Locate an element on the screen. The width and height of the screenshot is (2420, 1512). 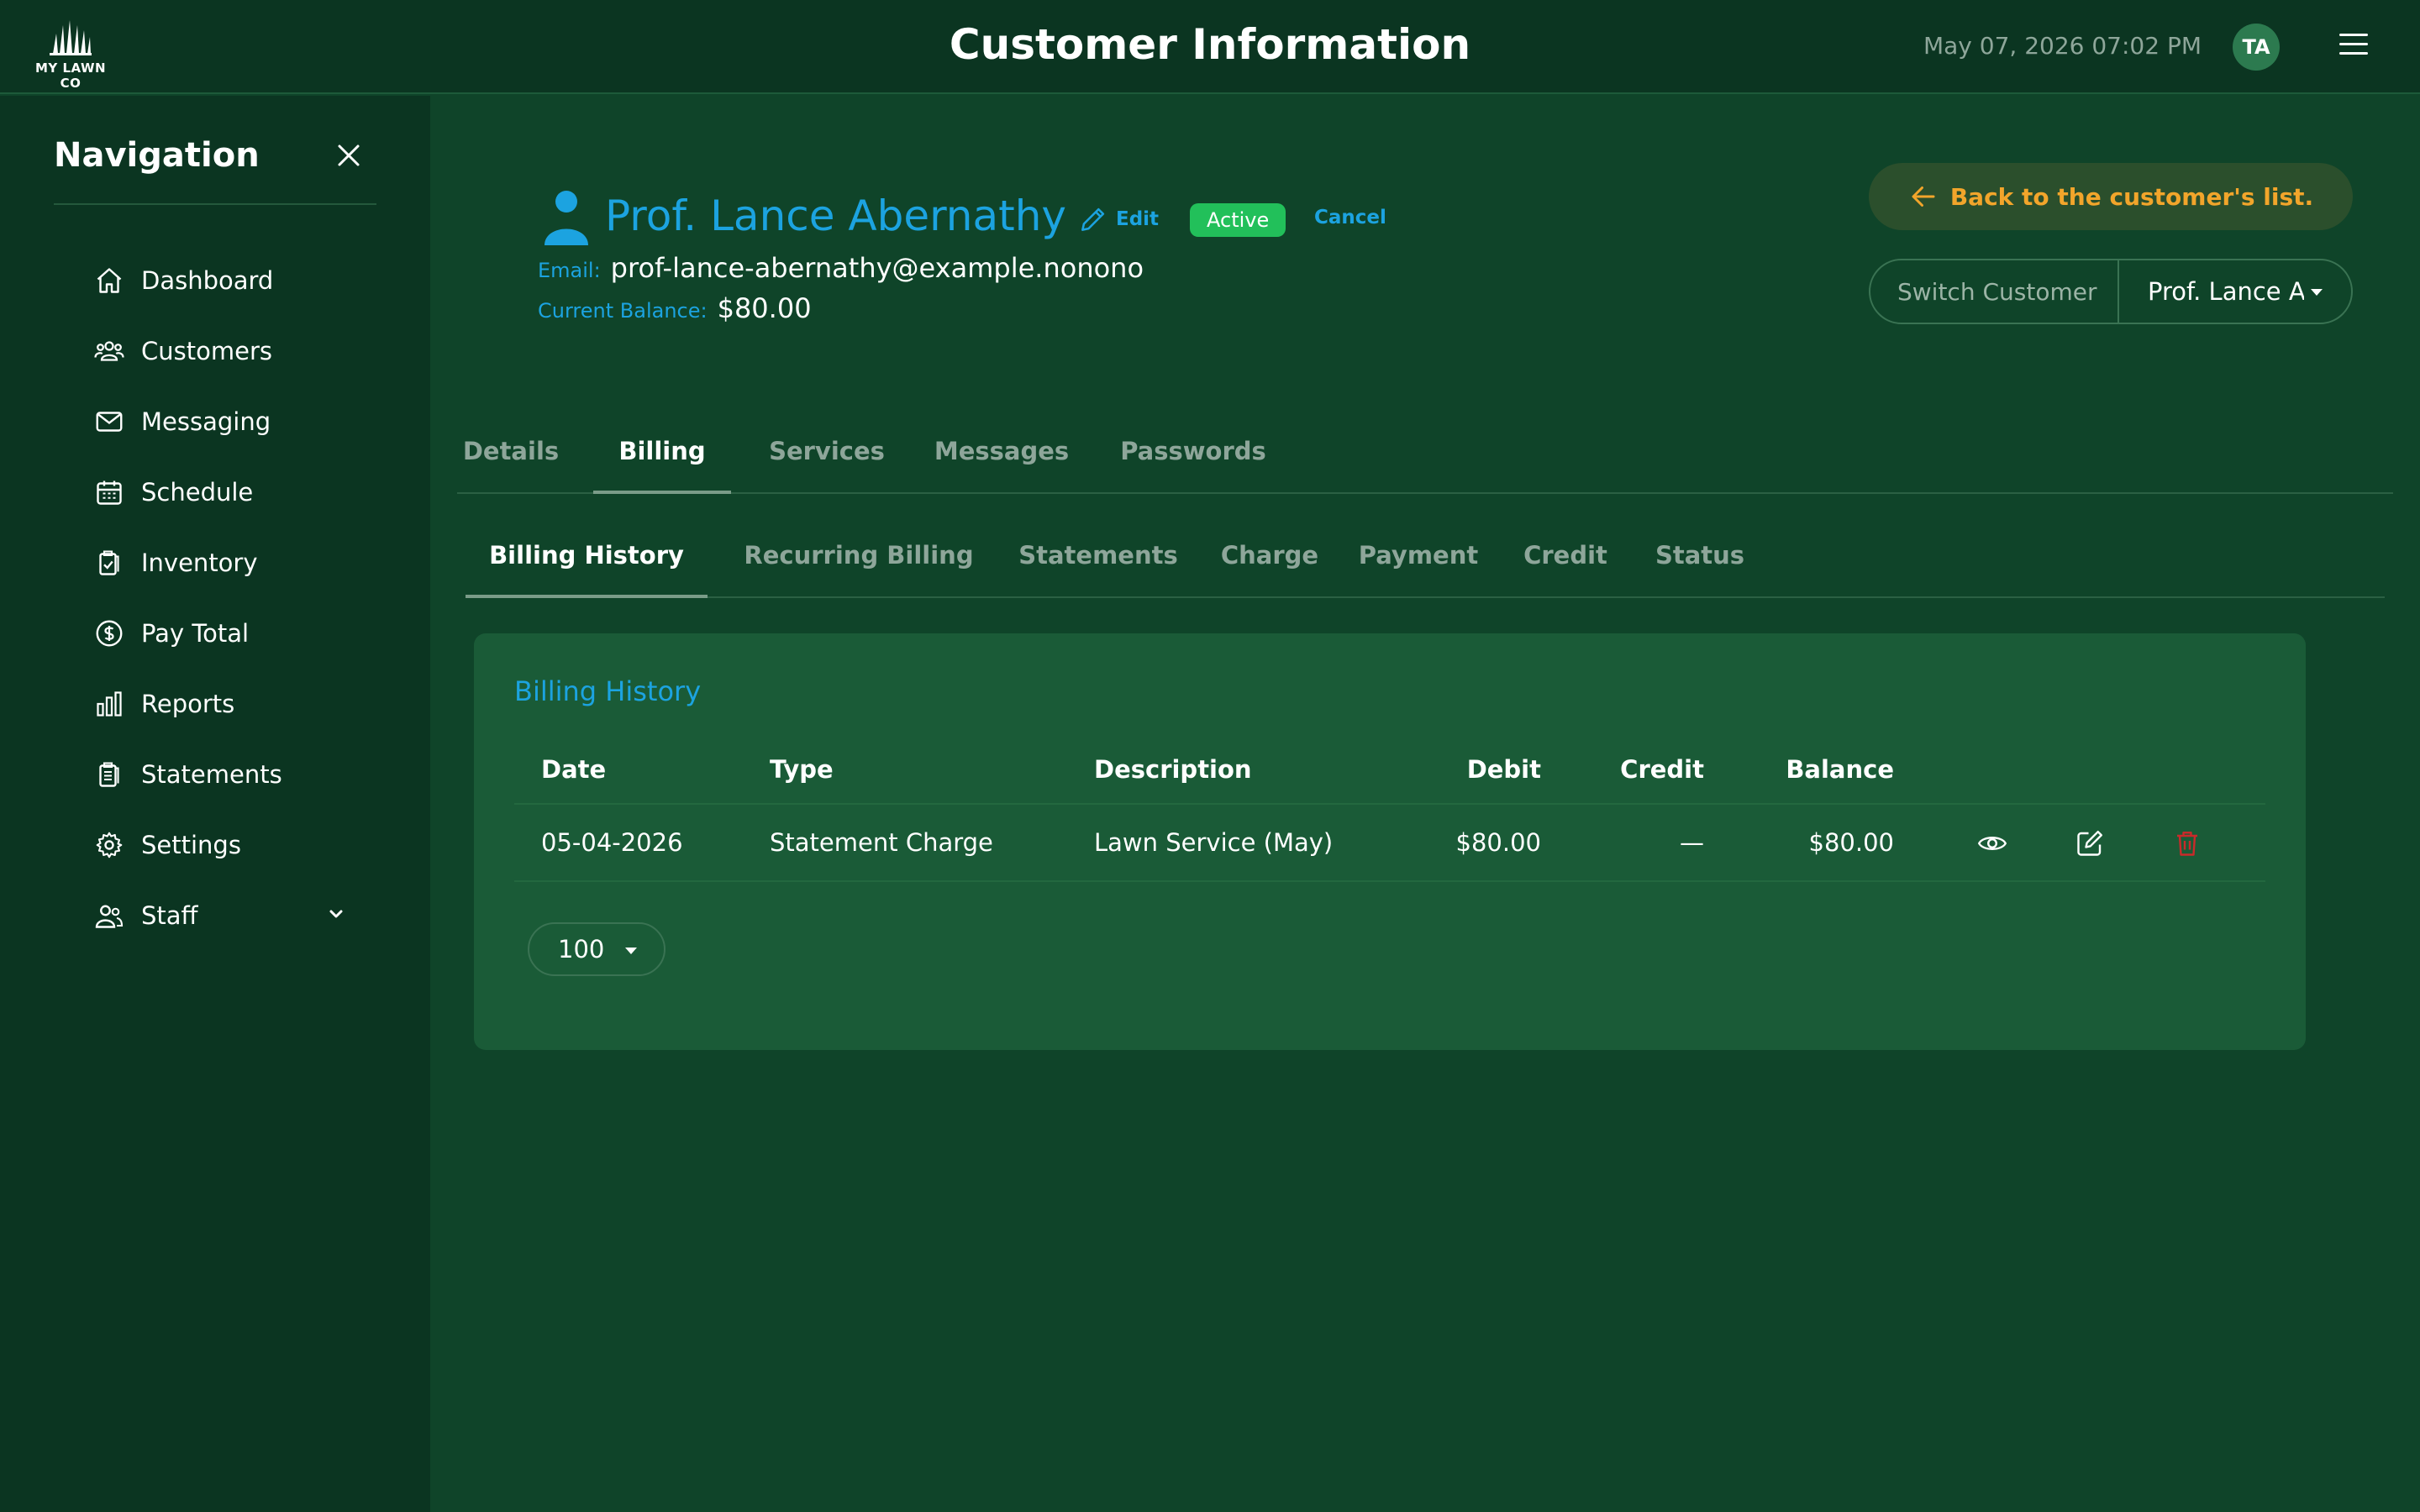
sidebar-item-customers: Customers is located at coordinates (231, 351).